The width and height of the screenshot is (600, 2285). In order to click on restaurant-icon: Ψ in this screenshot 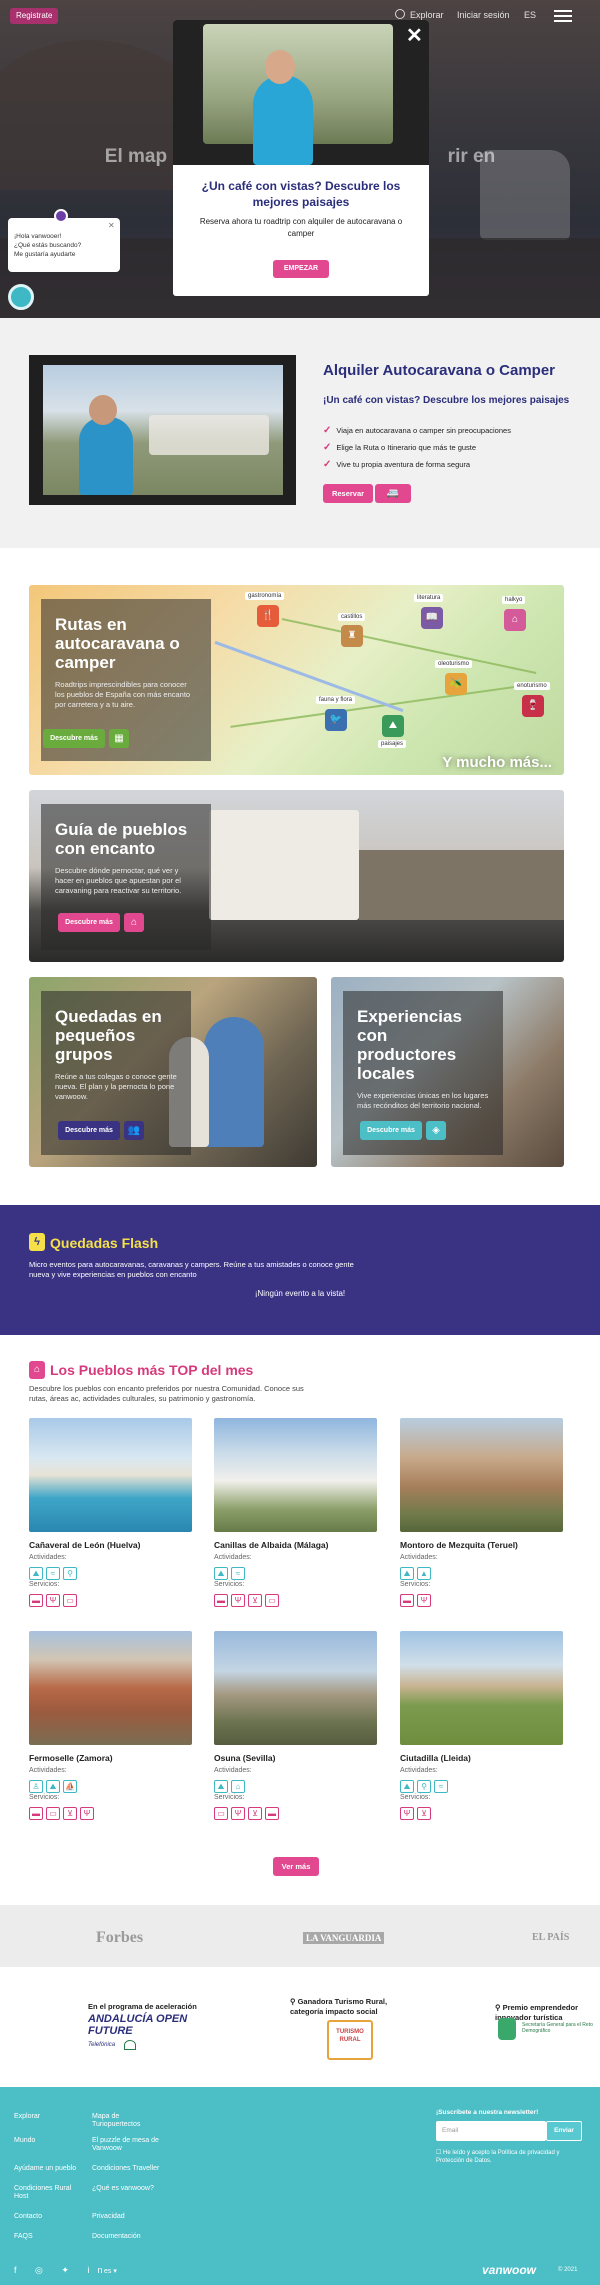, I will do `click(238, 1600)`.